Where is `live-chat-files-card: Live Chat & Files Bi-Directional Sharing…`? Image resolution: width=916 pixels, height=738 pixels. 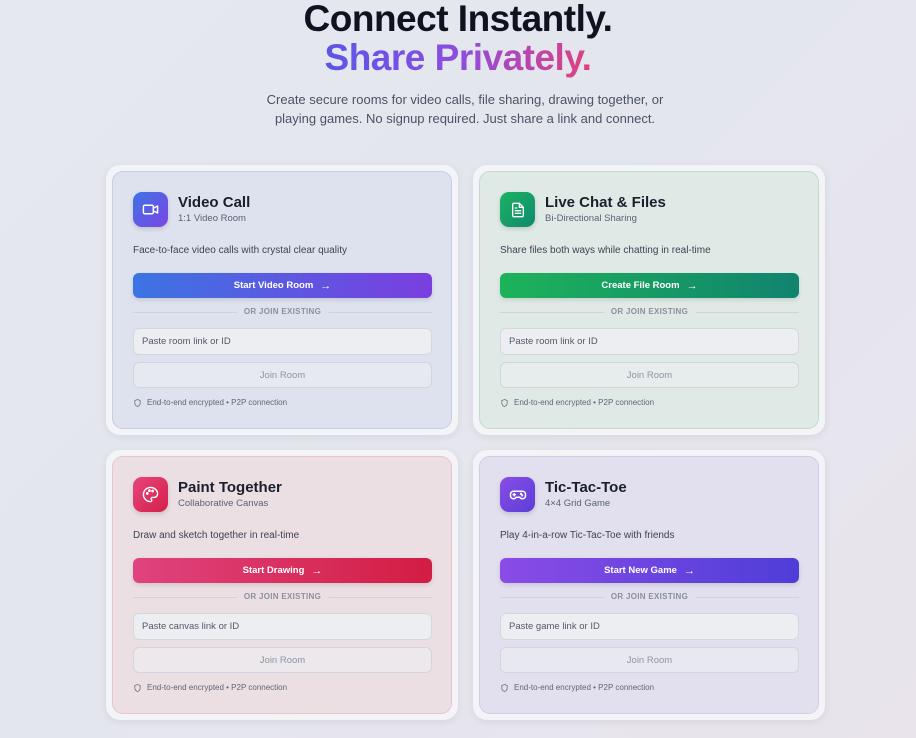
live-chat-files-card: Live Chat & Files Bi-Directional Sharing… is located at coordinates (649, 300).